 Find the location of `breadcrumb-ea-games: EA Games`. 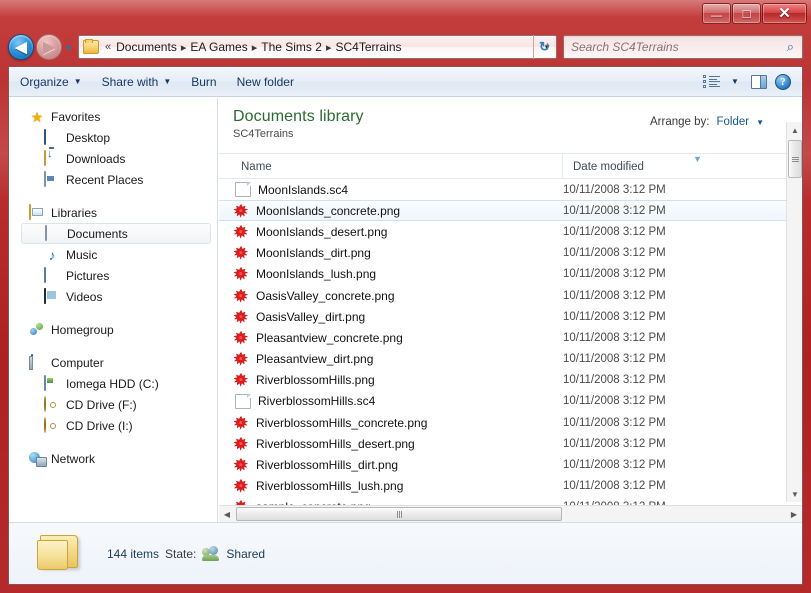

breadcrumb-ea-games: EA Games is located at coordinates (218, 47).